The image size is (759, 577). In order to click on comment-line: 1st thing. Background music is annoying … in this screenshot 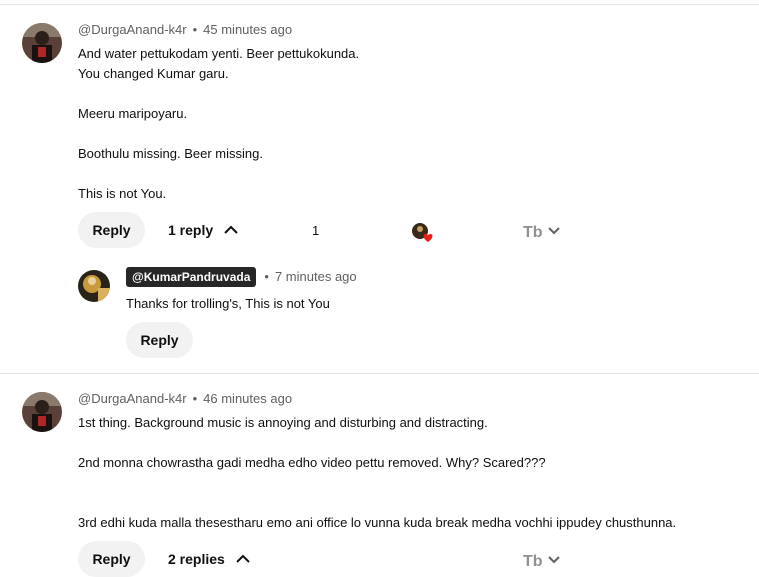, I will do `click(283, 422)`.